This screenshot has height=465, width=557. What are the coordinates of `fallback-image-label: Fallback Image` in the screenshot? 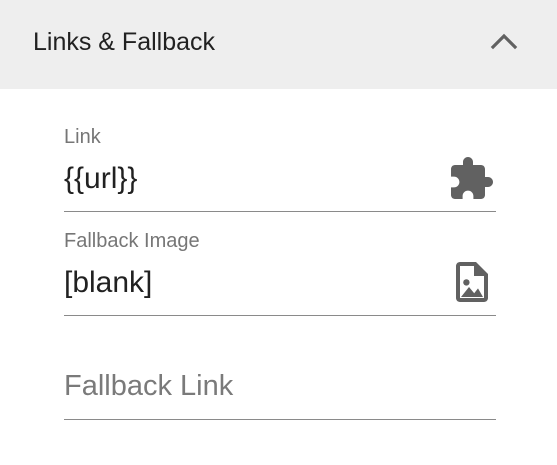 It's located at (132, 241).